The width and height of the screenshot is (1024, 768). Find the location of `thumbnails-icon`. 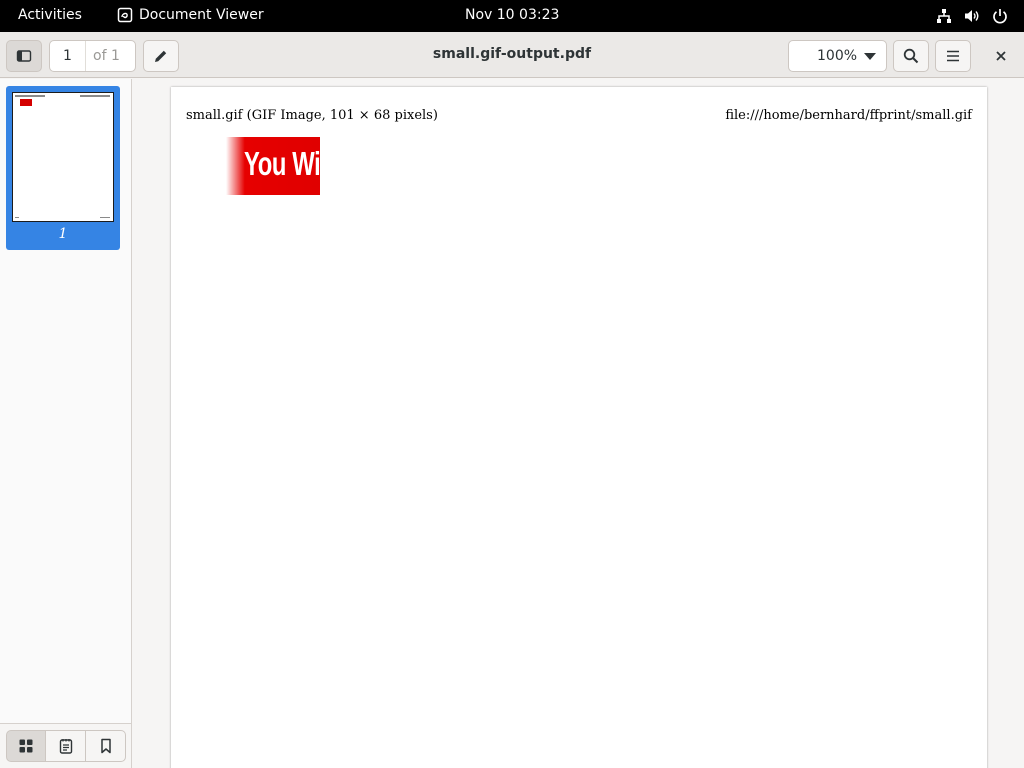

thumbnails-icon is located at coordinates (26, 746).